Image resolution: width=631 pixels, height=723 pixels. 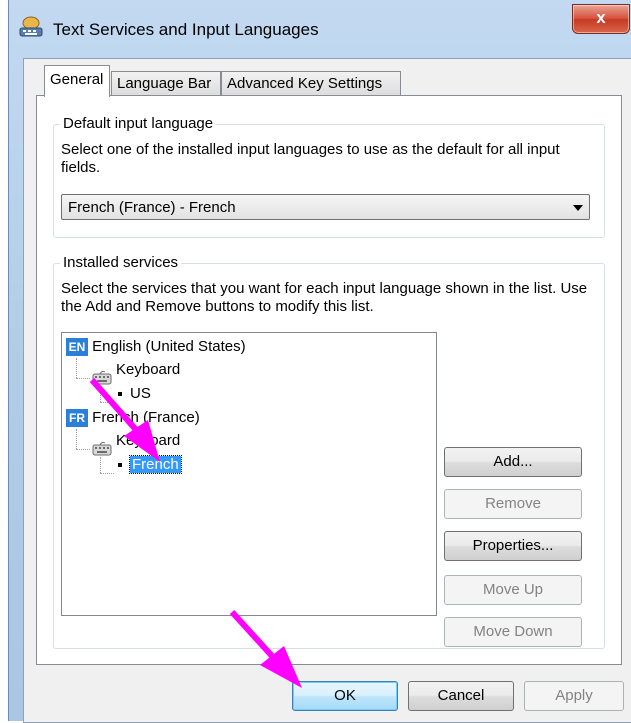 I want to click on default-input-language-legend-text: Default input language, so click(x=138, y=123).